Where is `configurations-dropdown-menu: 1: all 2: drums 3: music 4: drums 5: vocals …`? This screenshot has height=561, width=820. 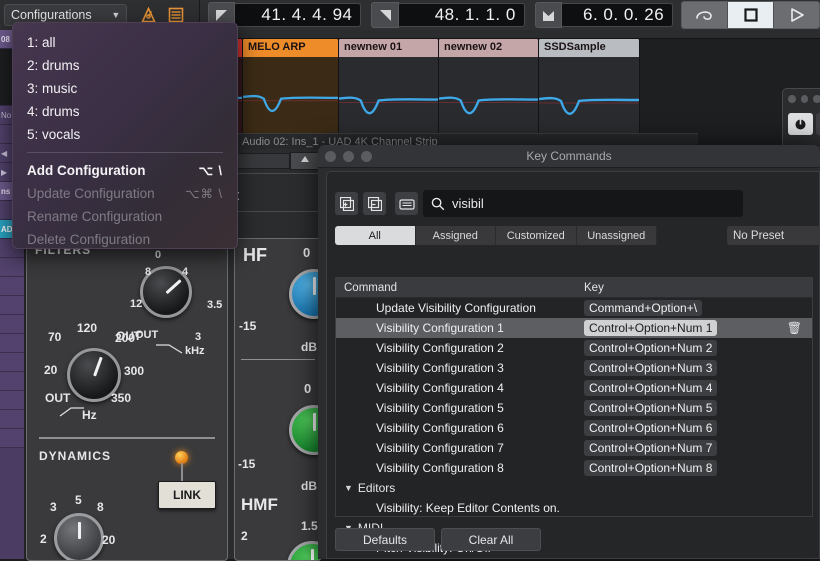 configurations-dropdown-menu: 1: all 2: drums 3: music 4: drums 5: vocals … is located at coordinates (125, 135).